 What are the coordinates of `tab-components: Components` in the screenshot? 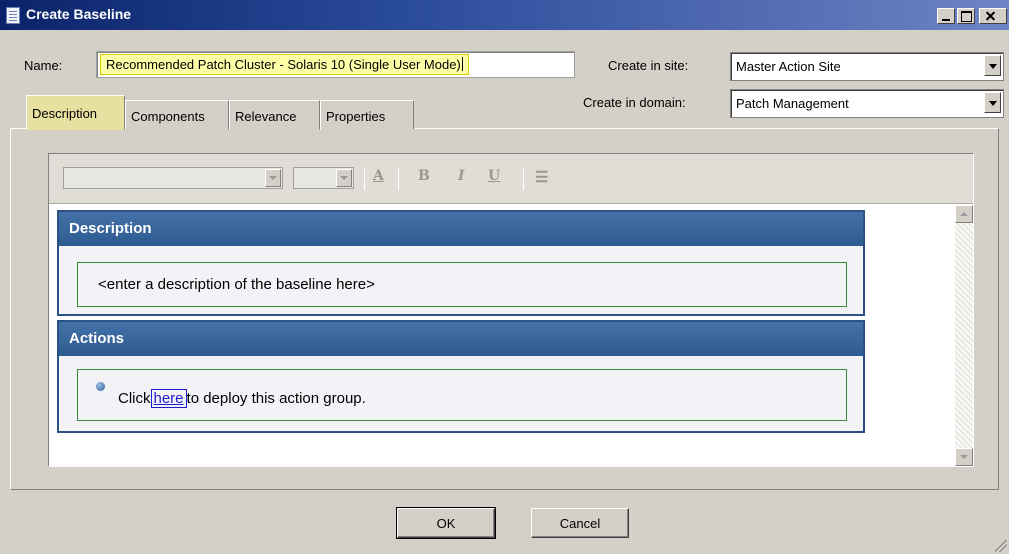 It's located at (177, 115).